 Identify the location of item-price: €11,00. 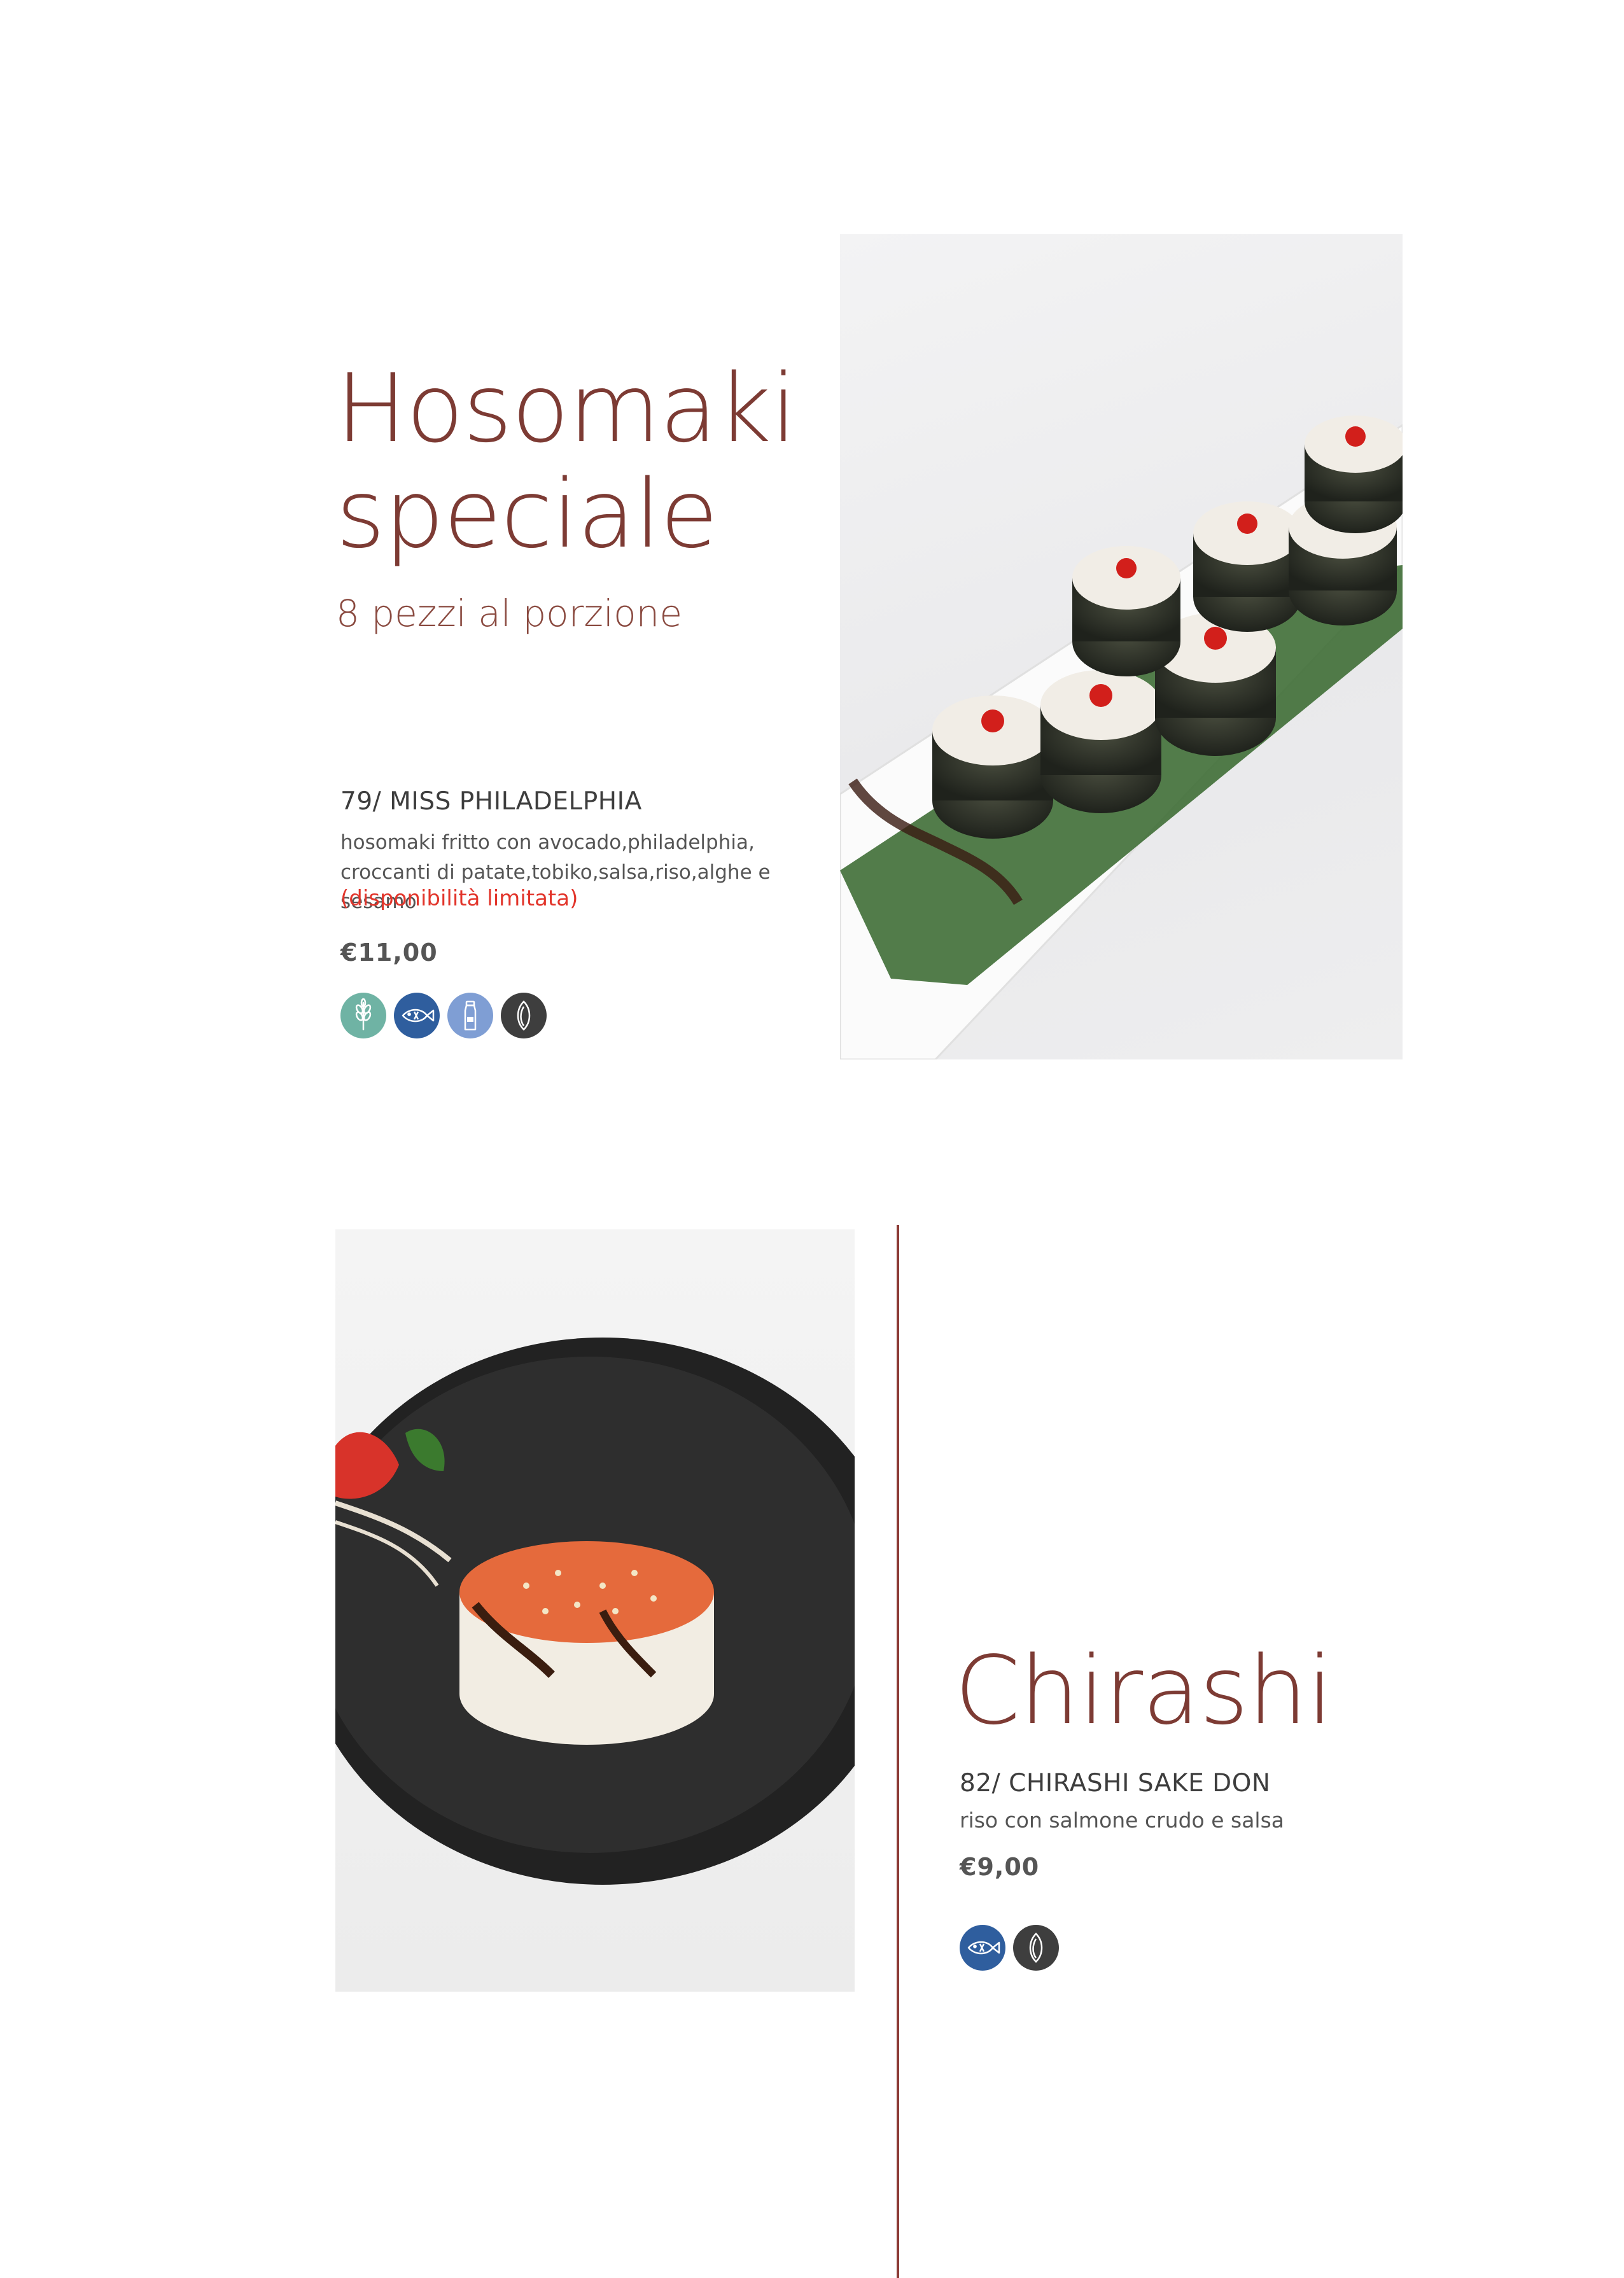
(389, 953).